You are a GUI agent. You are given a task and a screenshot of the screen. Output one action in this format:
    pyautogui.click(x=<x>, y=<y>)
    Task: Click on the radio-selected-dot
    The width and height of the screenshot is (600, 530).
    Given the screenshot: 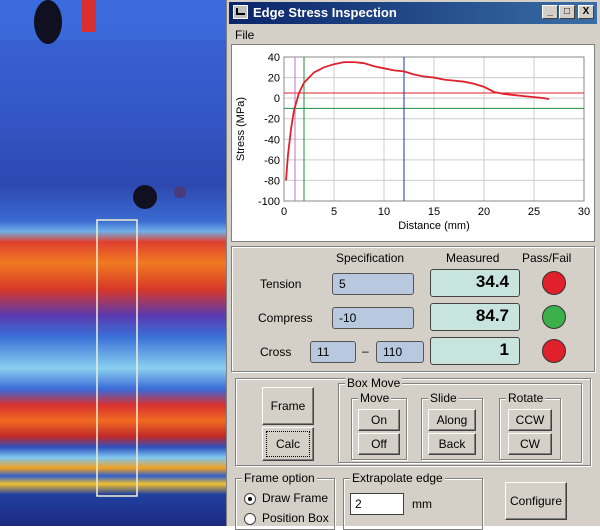 What is the action you would take?
    pyautogui.click(x=250, y=499)
    